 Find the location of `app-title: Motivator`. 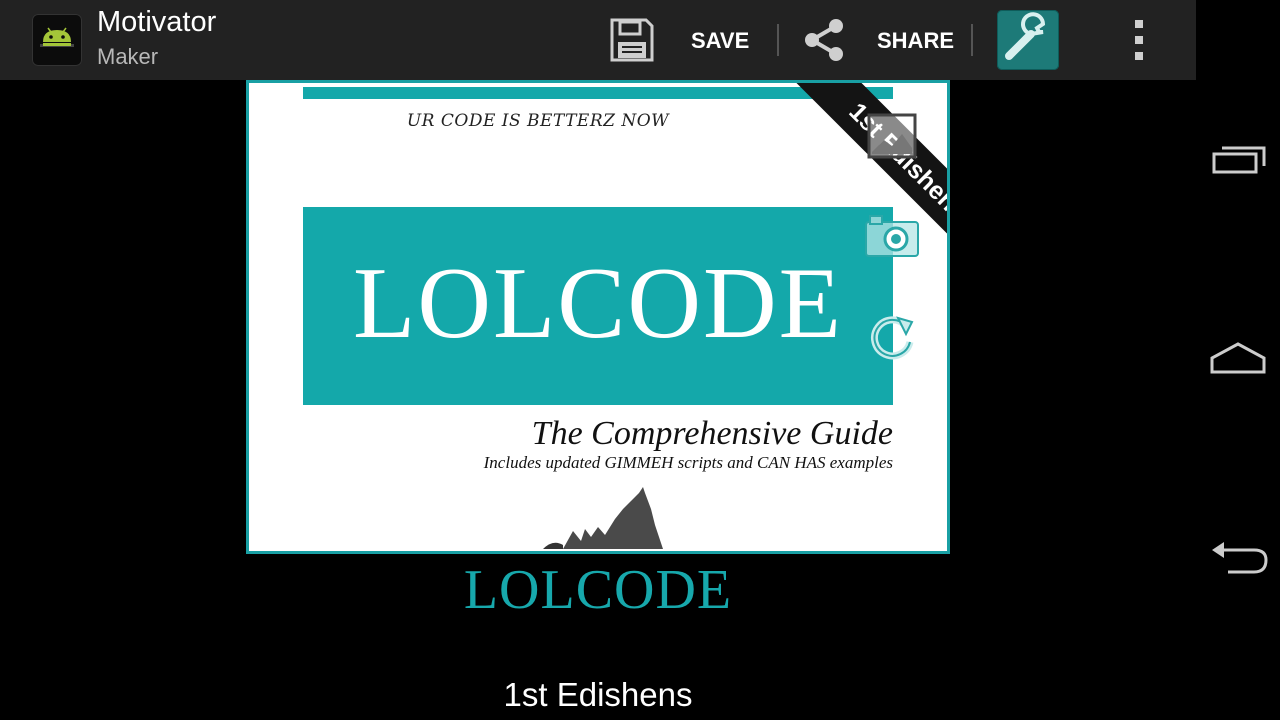

app-title: Motivator is located at coordinates (157, 22).